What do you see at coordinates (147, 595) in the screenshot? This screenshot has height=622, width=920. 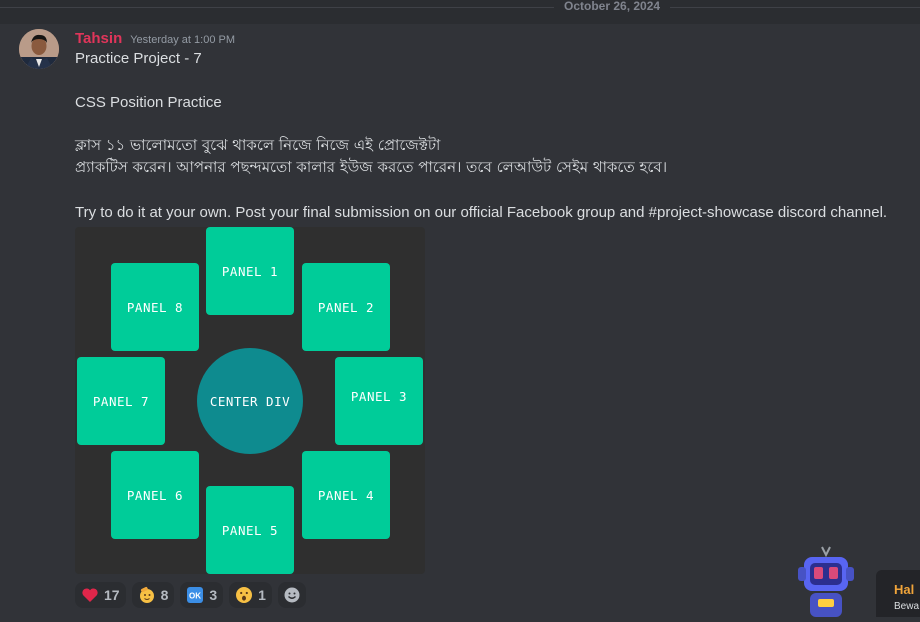 I see `saluting-face-icon` at bounding box center [147, 595].